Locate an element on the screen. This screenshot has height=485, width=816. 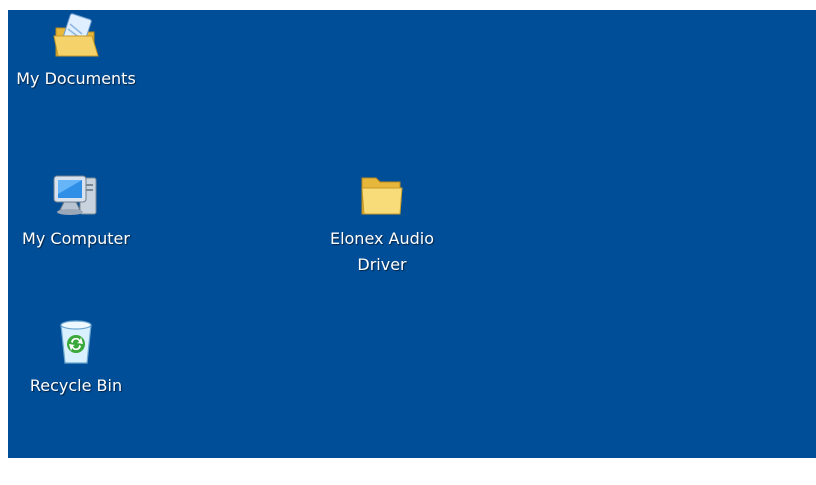
desktop-icon-my-computer: My Computer is located at coordinates (79, 211).